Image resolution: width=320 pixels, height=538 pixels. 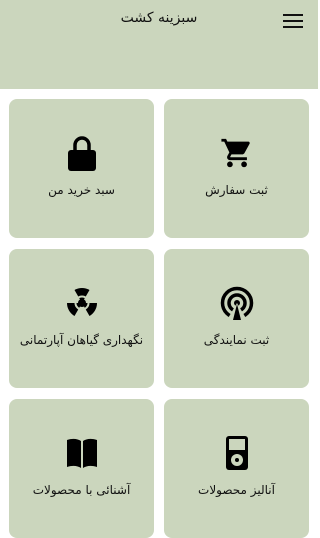 What do you see at coordinates (236, 453) in the screenshot?
I see `device-icon` at bounding box center [236, 453].